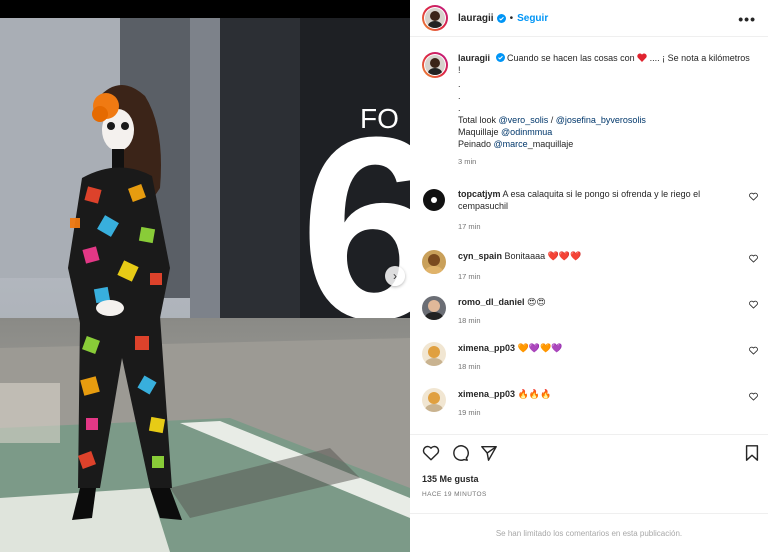  Describe the element at coordinates (525, 256) in the screenshot. I see `comment-body: Bonitaaaa` at that location.